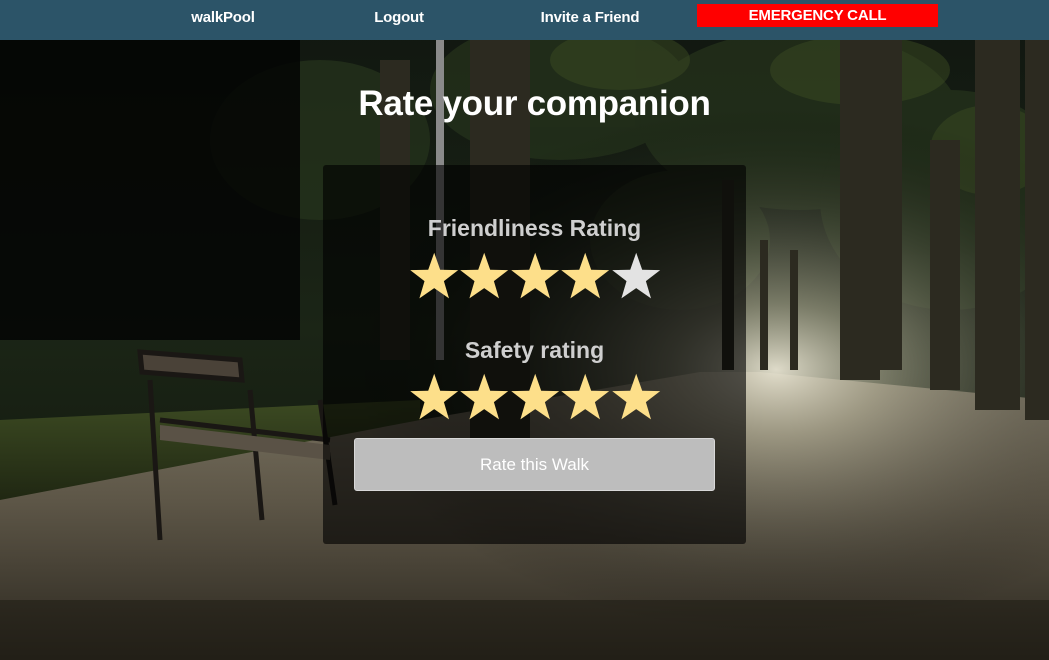 Image resolution: width=1049 pixels, height=660 pixels. What do you see at coordinates (534, 103) in the screenshot?
I see `page-title: Rate your companion` at bounding box center [534, 103].